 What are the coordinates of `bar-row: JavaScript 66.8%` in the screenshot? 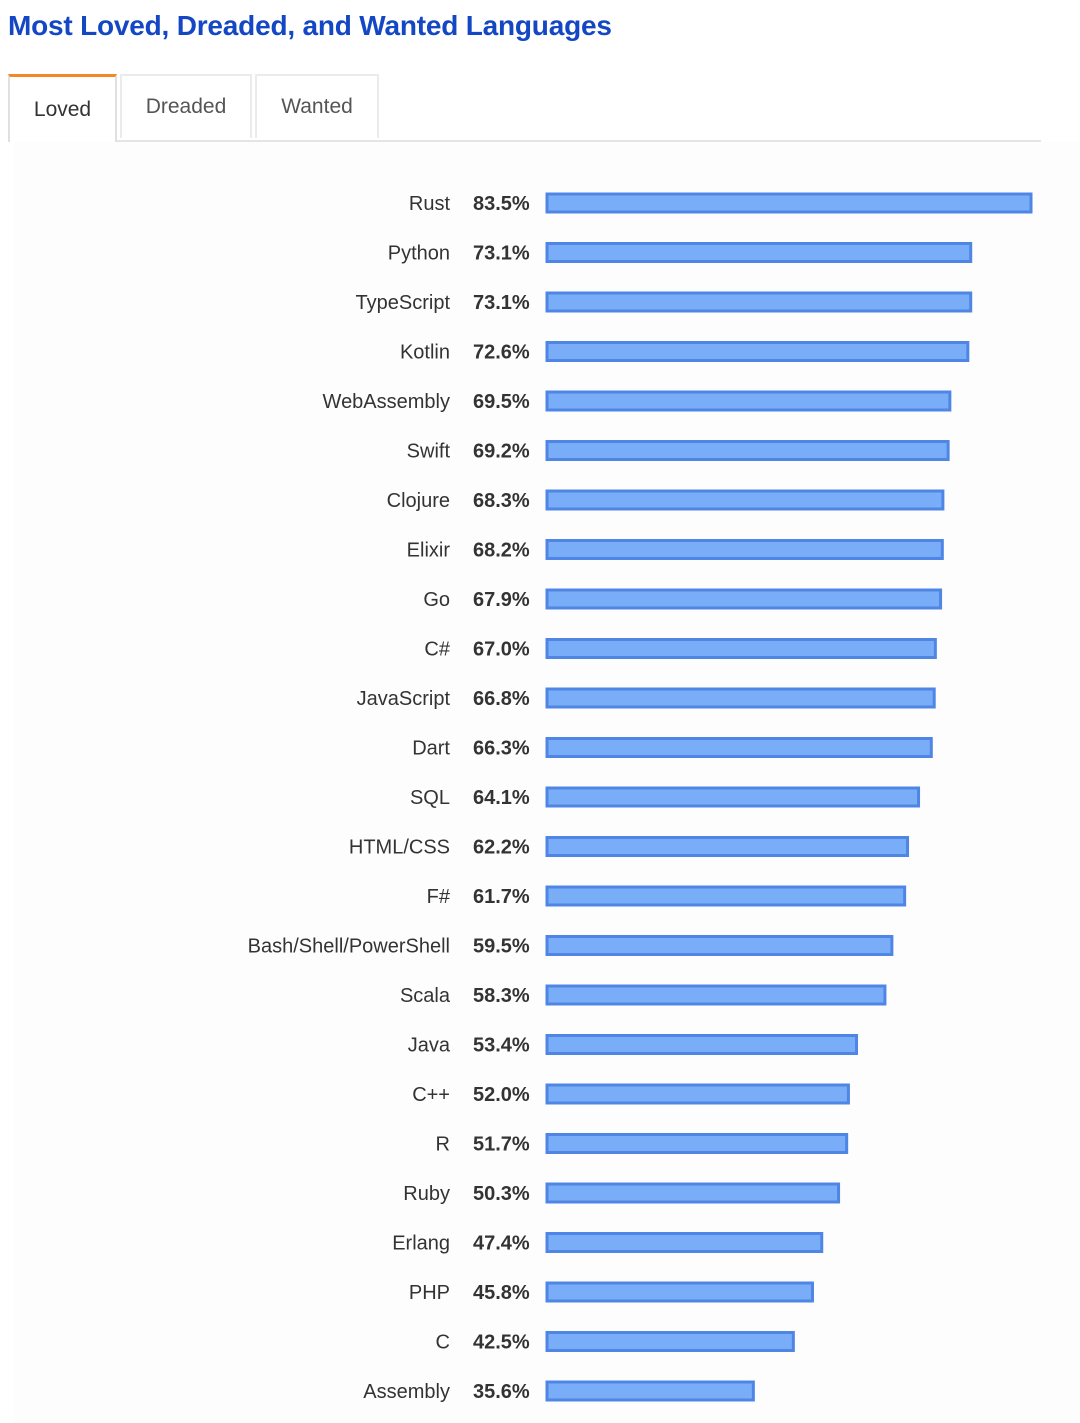 It's located at (646, 698).